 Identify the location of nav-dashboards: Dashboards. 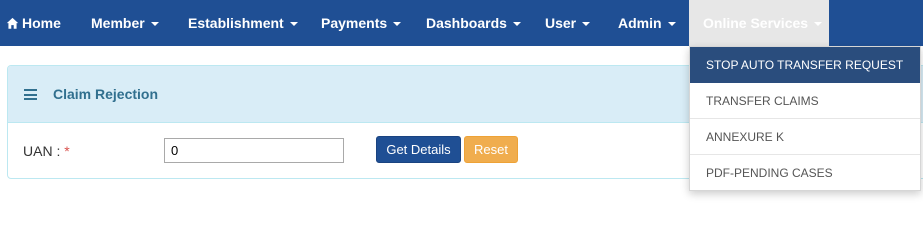
(473, 23).